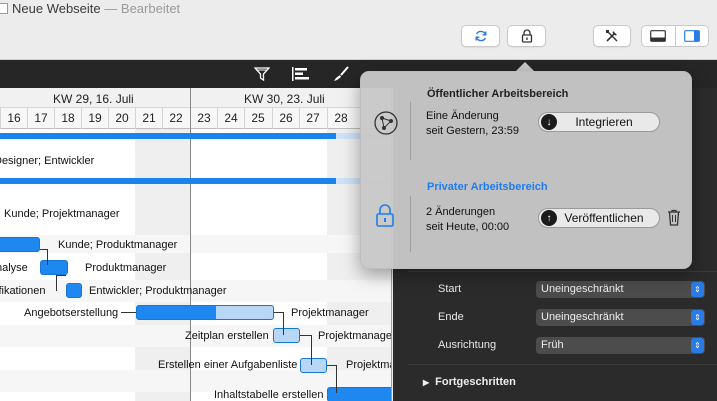 This screenshot has height=401, width=717. Describe the element at coordinates (612, 36) in the screenshot. I see `tools-button` at that location.